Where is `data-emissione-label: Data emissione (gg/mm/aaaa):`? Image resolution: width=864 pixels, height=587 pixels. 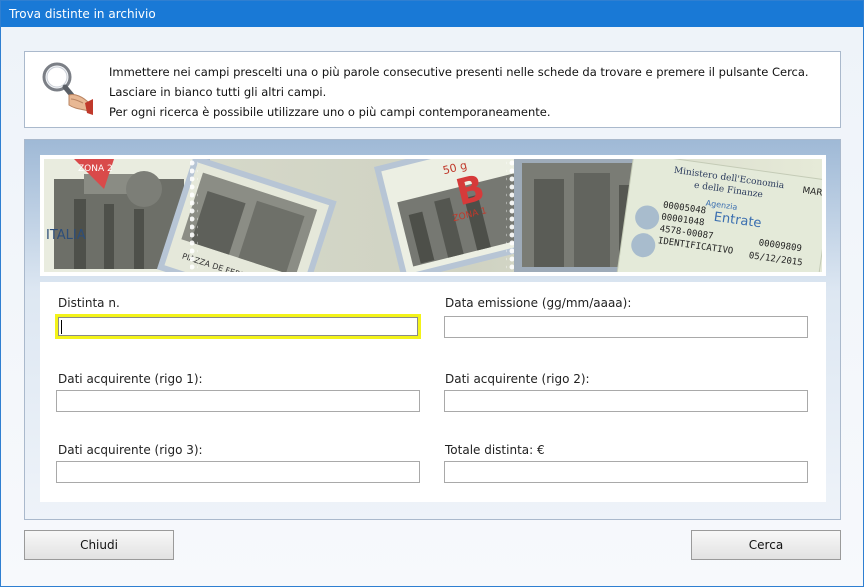
data-emissione-label: Data emissione (gg/mm/aaaa): is located at coordinates (538, 303).